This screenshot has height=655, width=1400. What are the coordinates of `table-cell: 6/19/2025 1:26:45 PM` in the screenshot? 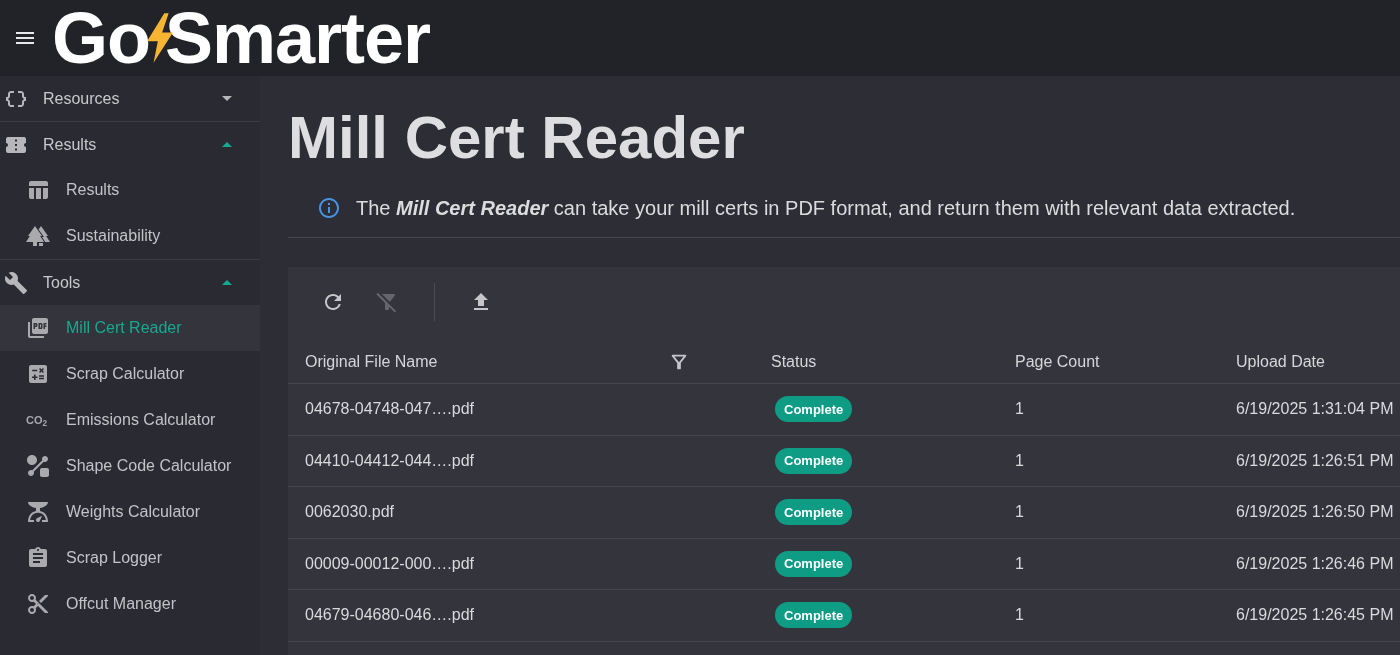 It's located at (1315, 615).